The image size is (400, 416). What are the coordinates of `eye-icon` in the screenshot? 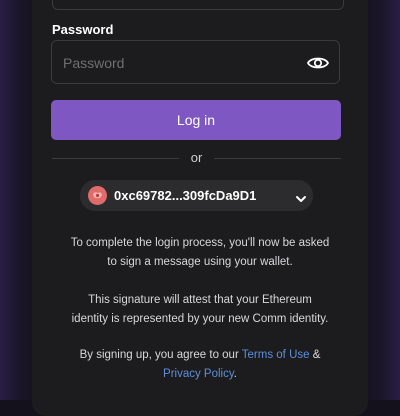 It's located at (318, 63).